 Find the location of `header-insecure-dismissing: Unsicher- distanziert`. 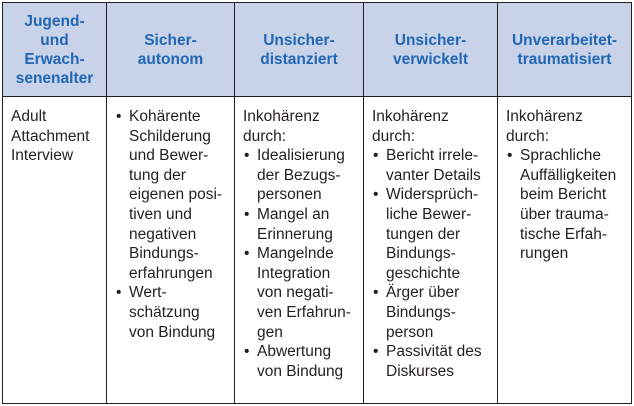

header-insecure-dismissing: Unsicher- distanziert is located at coordinates (299, 50).